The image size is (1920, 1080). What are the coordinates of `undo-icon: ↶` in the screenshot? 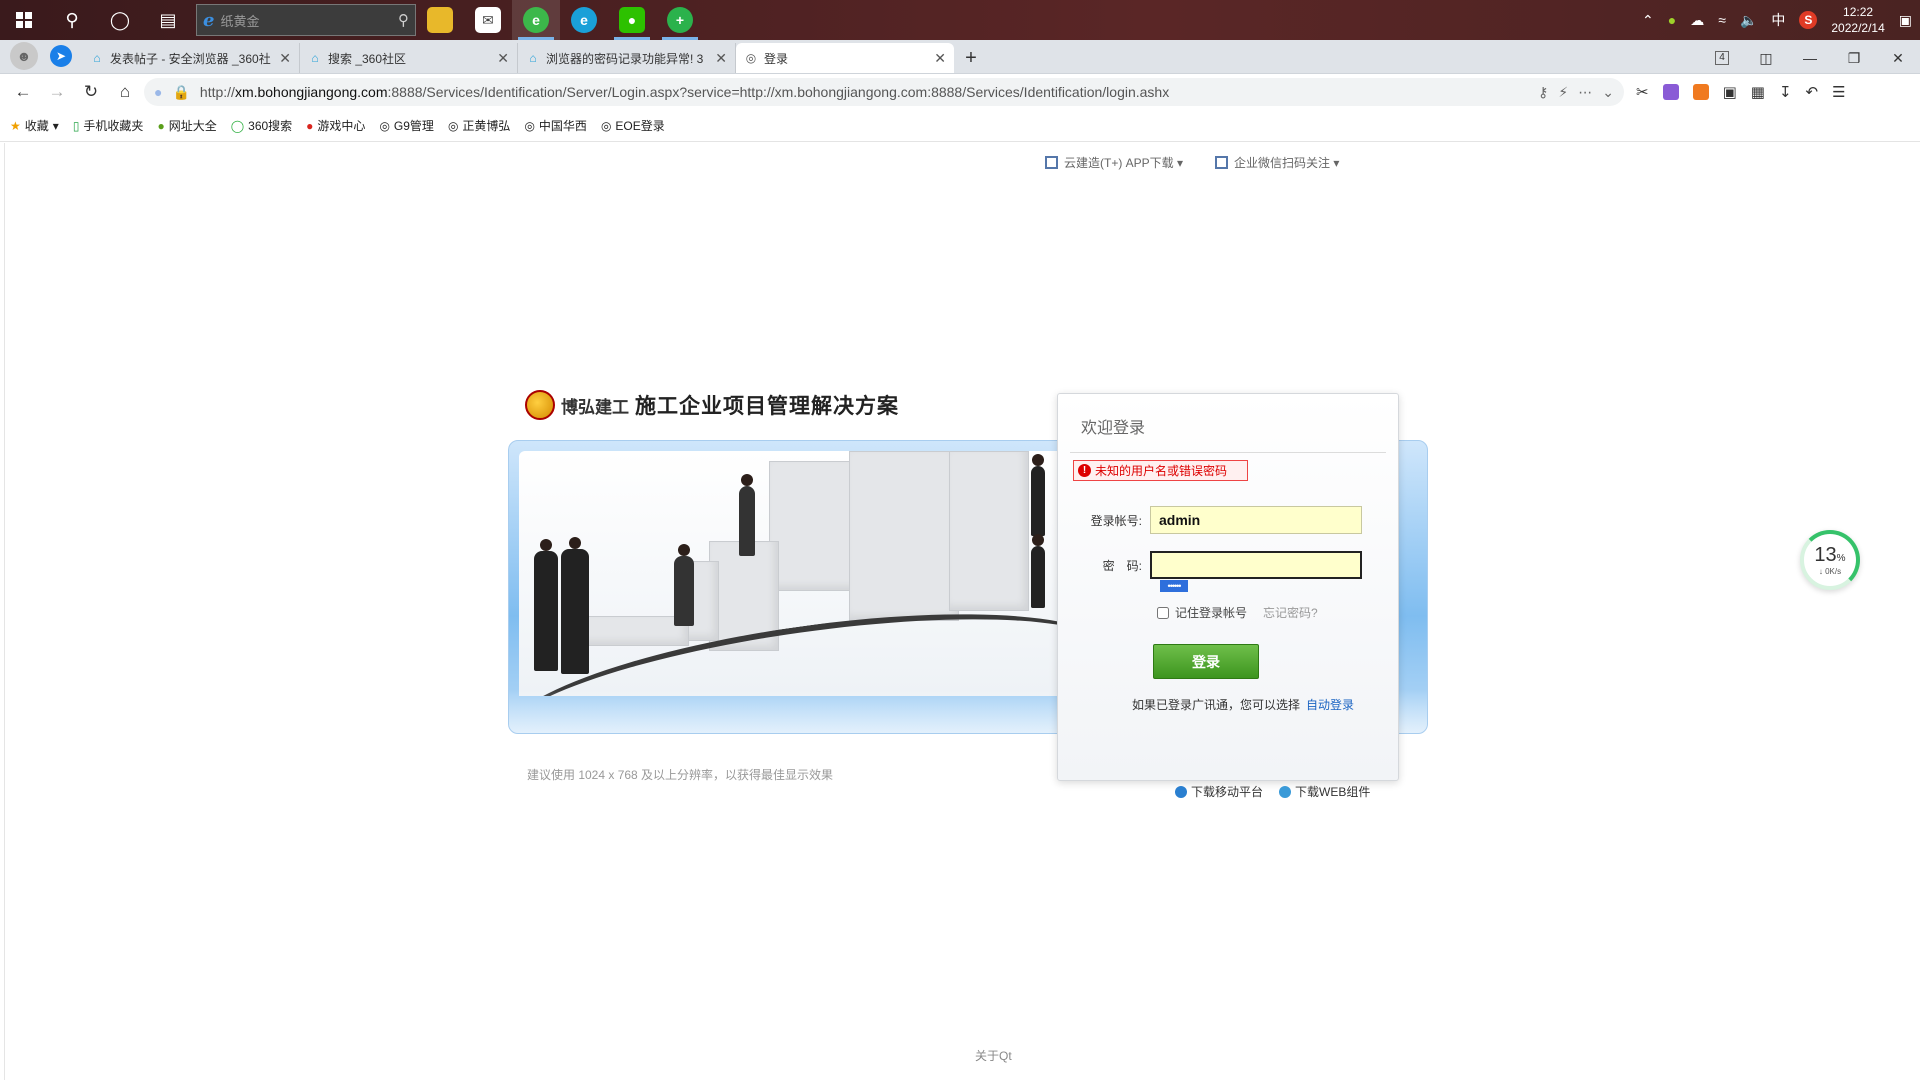 It's located at (1812, 92).